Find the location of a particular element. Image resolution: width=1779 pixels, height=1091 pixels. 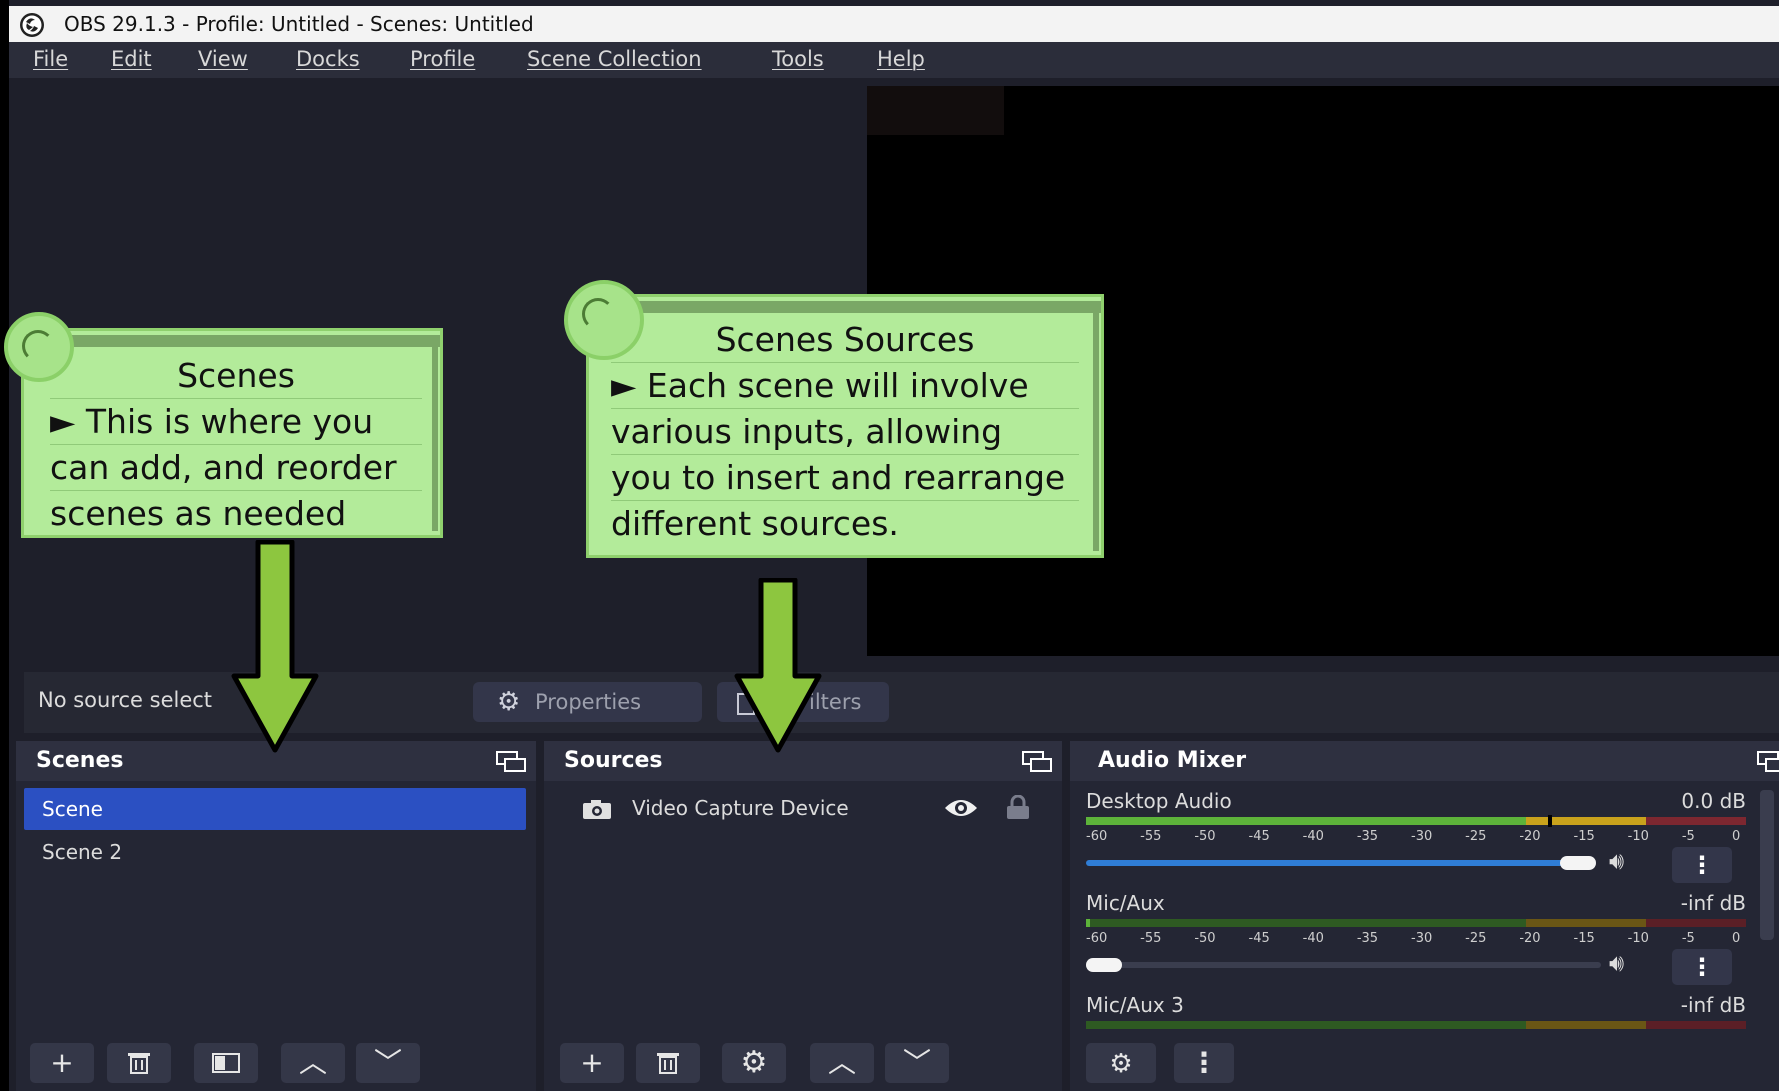

menu-profile: Profile is located at coordinates (442, 59).